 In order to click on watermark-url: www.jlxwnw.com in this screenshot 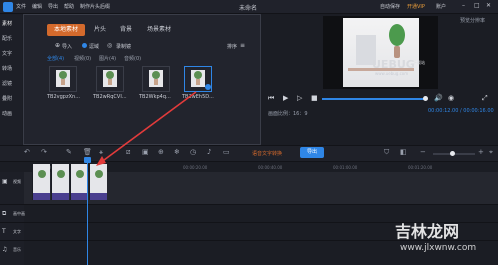, I will do `click(438, 248)`.